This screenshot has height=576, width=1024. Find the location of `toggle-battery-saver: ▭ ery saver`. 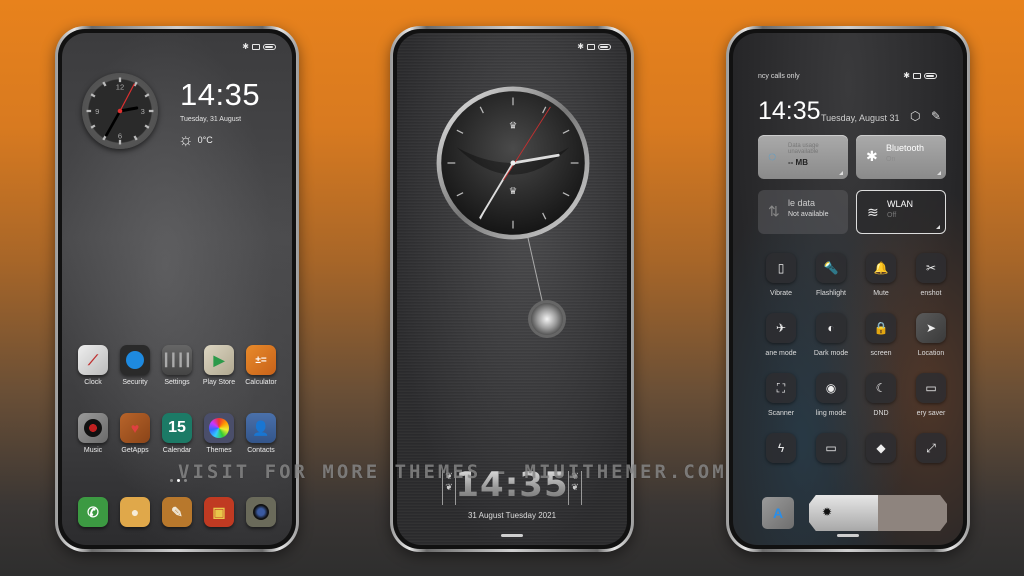

toggle-battery-saver: ▭ ery saver is located at coordinates (931, 396).